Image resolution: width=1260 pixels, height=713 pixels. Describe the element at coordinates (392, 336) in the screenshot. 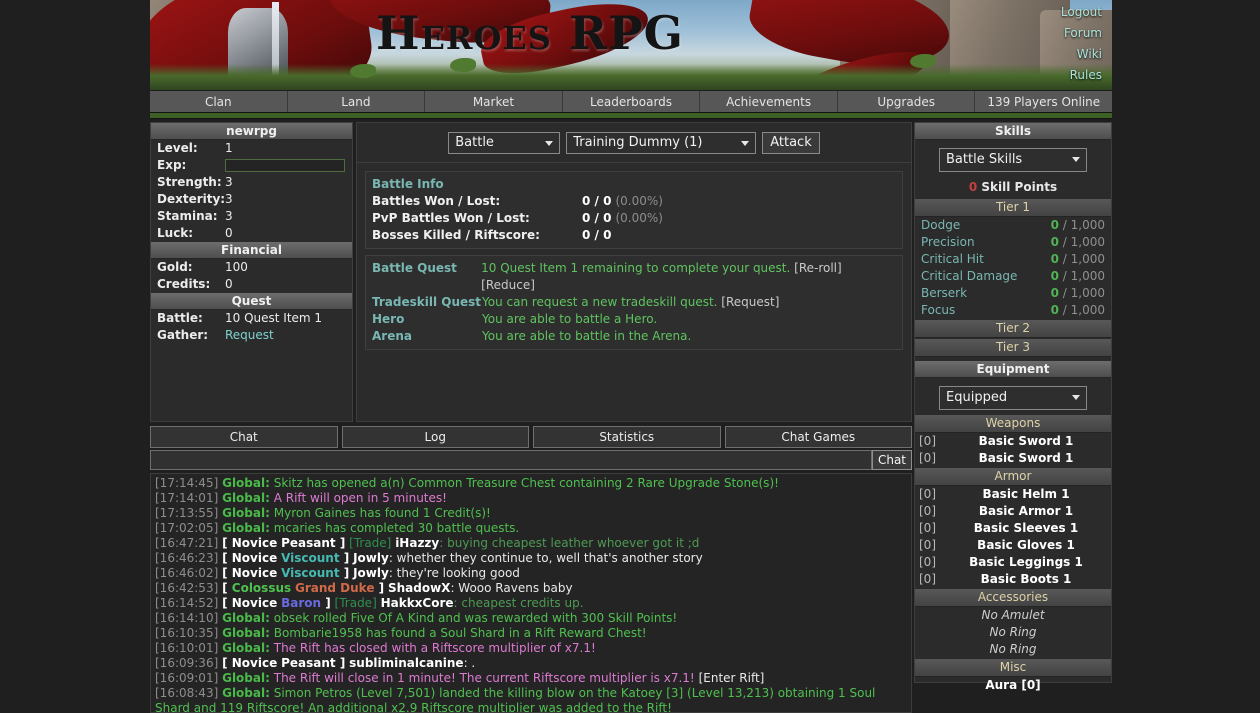

I see `quest-info-label: Arena` at that location.